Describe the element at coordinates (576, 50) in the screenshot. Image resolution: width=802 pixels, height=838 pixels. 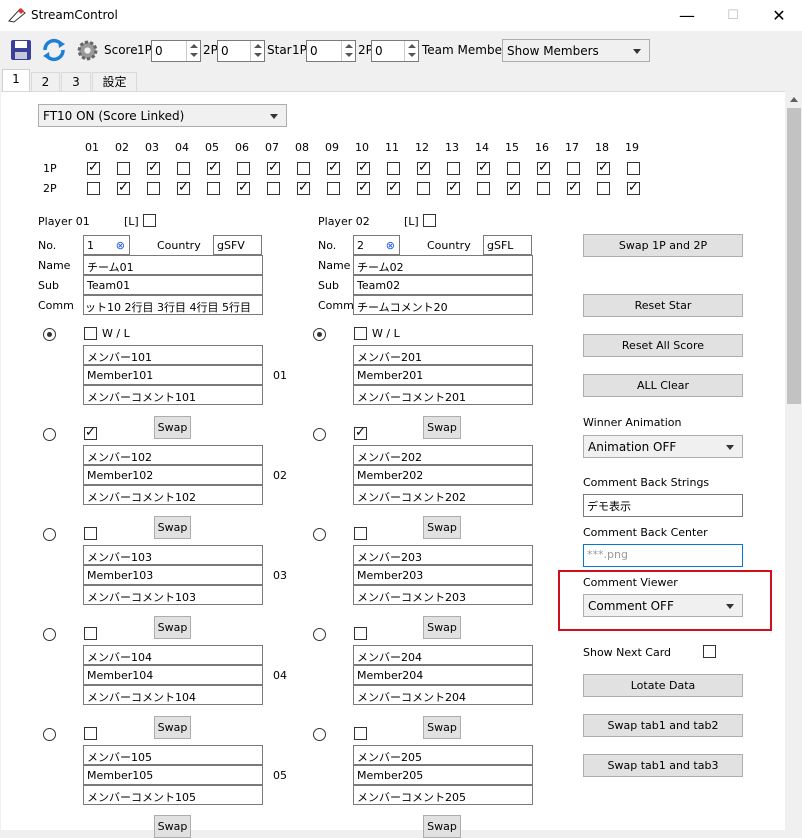
I see `team-members-select: Show Members` at that location.